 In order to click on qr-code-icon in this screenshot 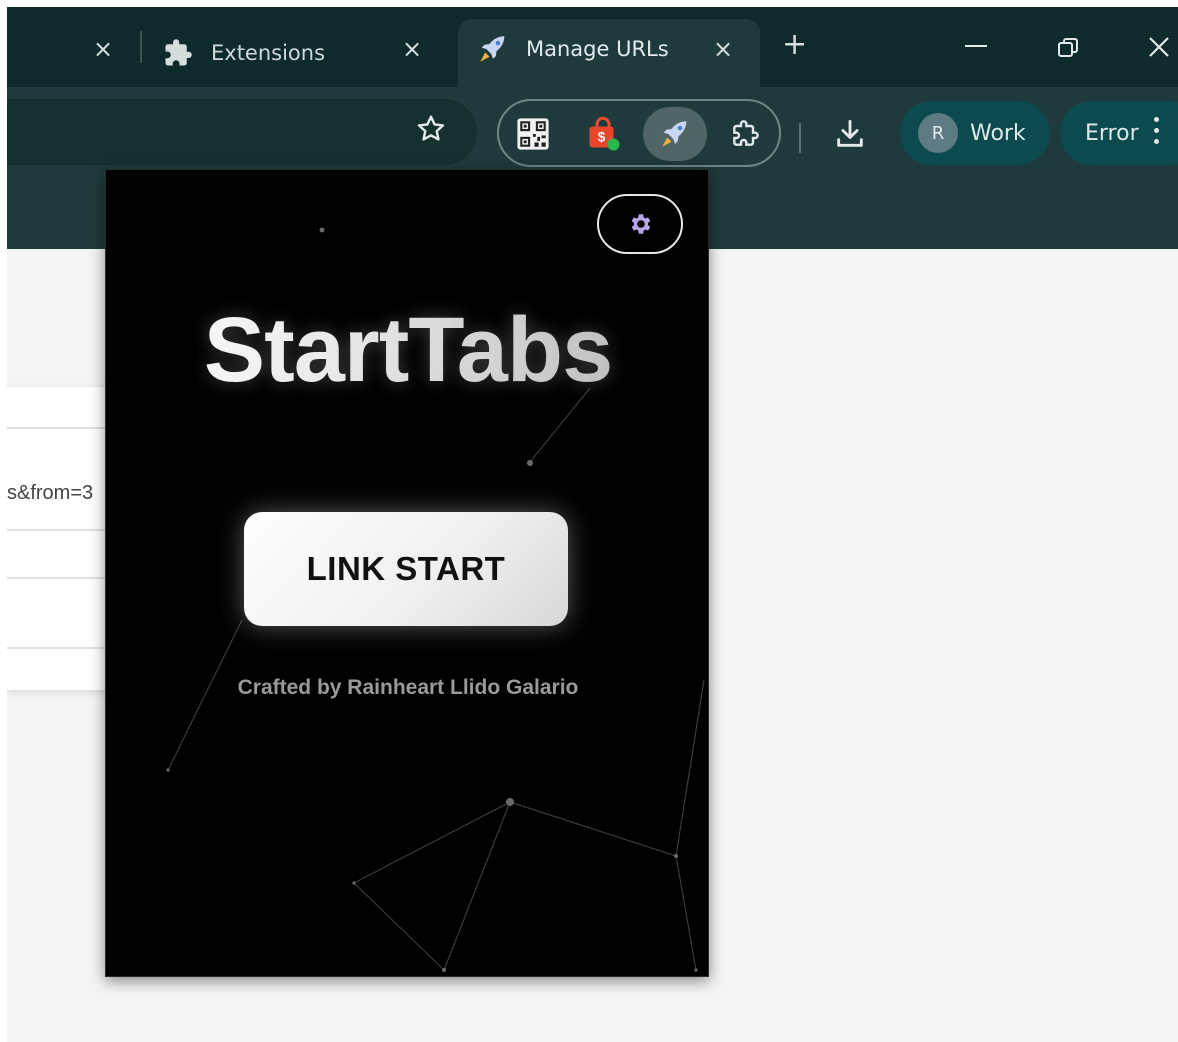, I will do `click(533, 134)`.